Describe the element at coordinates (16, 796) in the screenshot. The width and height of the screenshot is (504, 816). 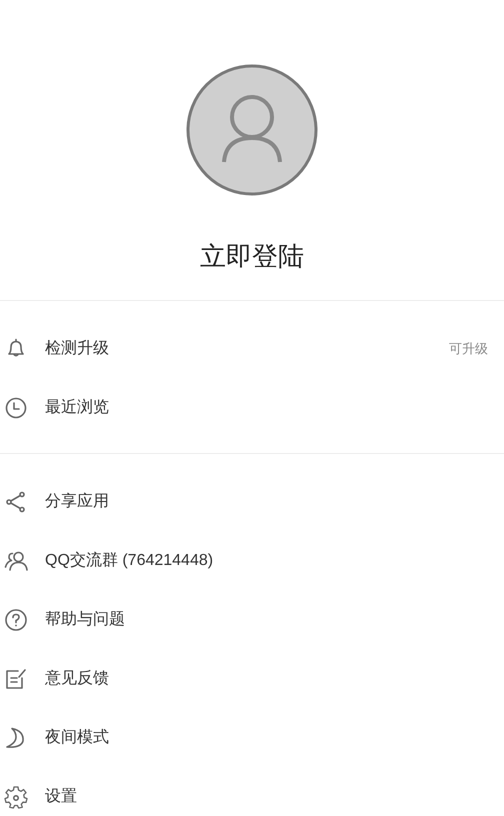
I see `gear-icon` at that location.